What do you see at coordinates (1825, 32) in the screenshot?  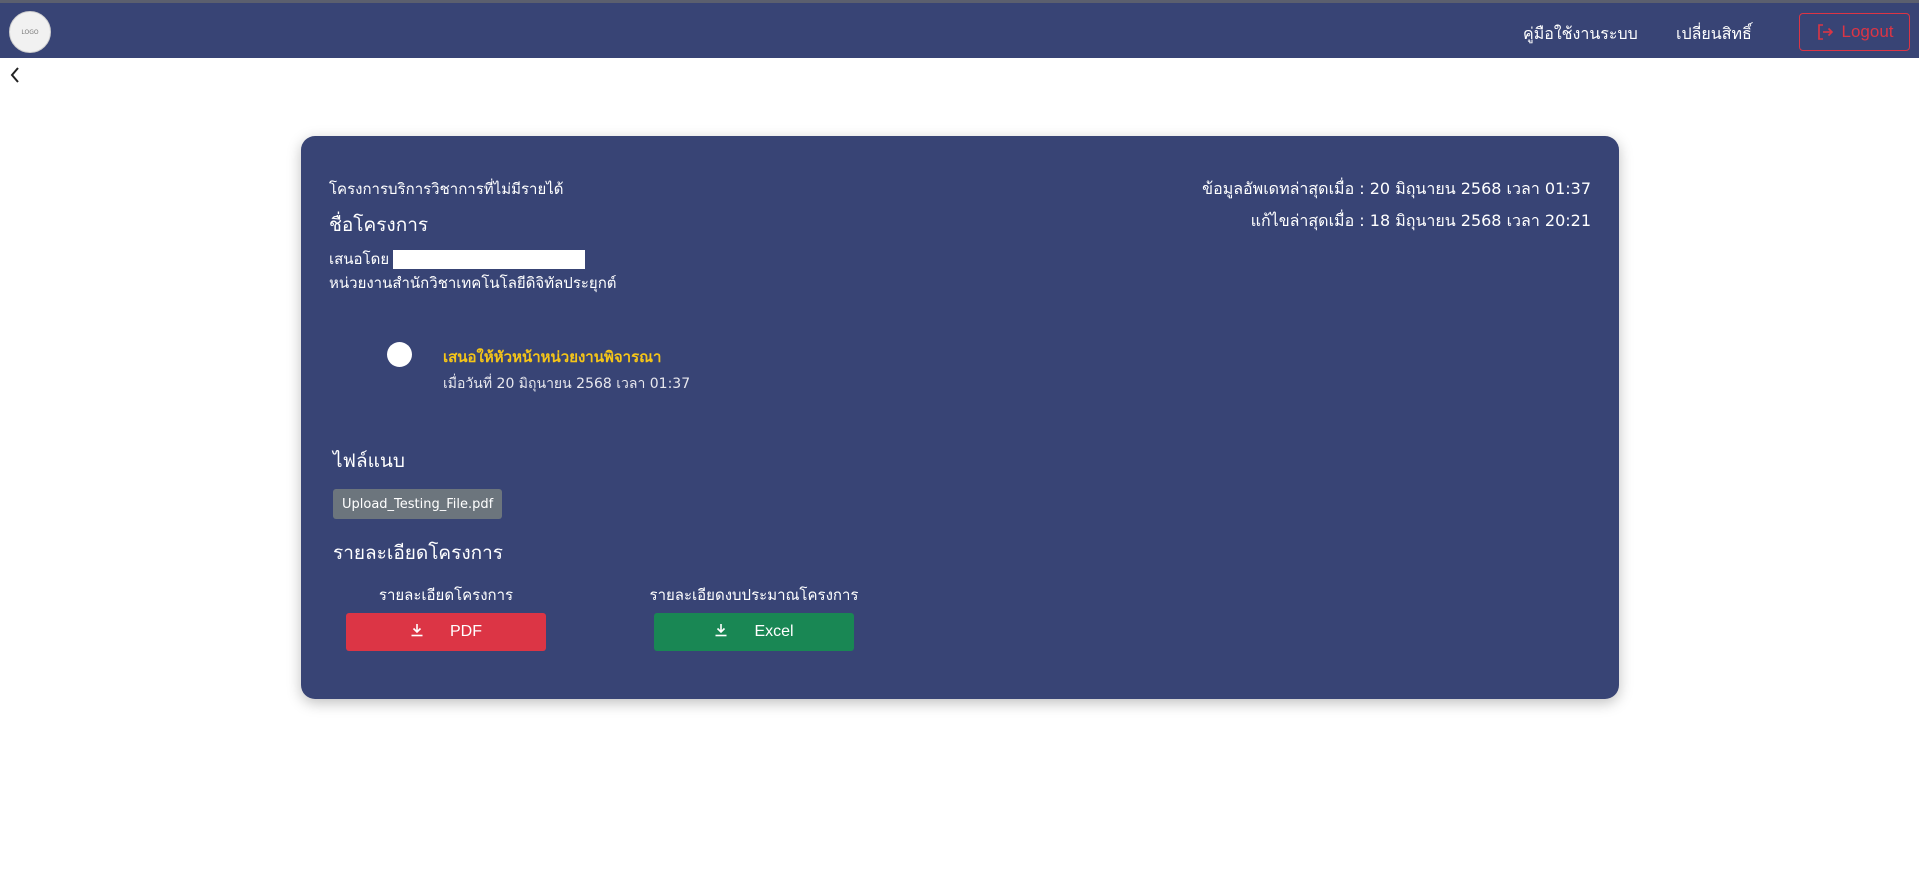 I see `logout-icon` at bounding box center [1825, 32].